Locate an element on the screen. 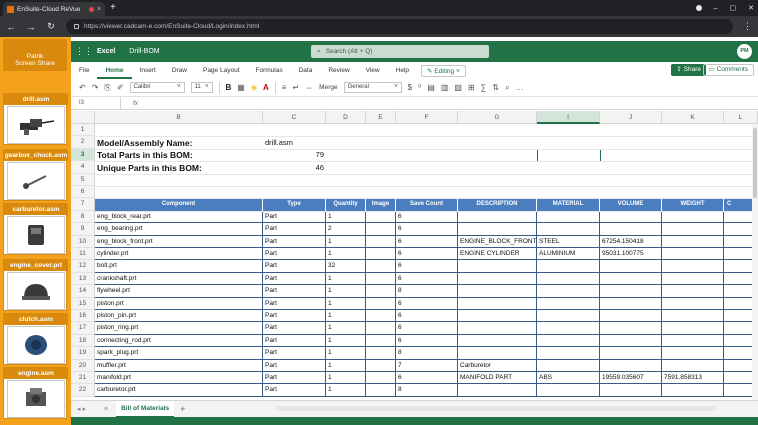 This screenshot has height=425, width=758. find-icon: ⌕ is located at coordinates (507, 88).